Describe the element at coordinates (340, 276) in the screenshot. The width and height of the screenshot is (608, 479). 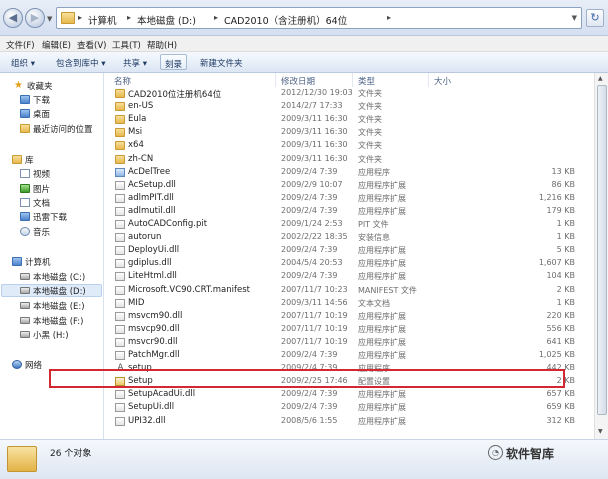
I see `file-row: LiteHtml.dll 2009/2/4 7:39 应用程序扩展 104 KB` at that location.